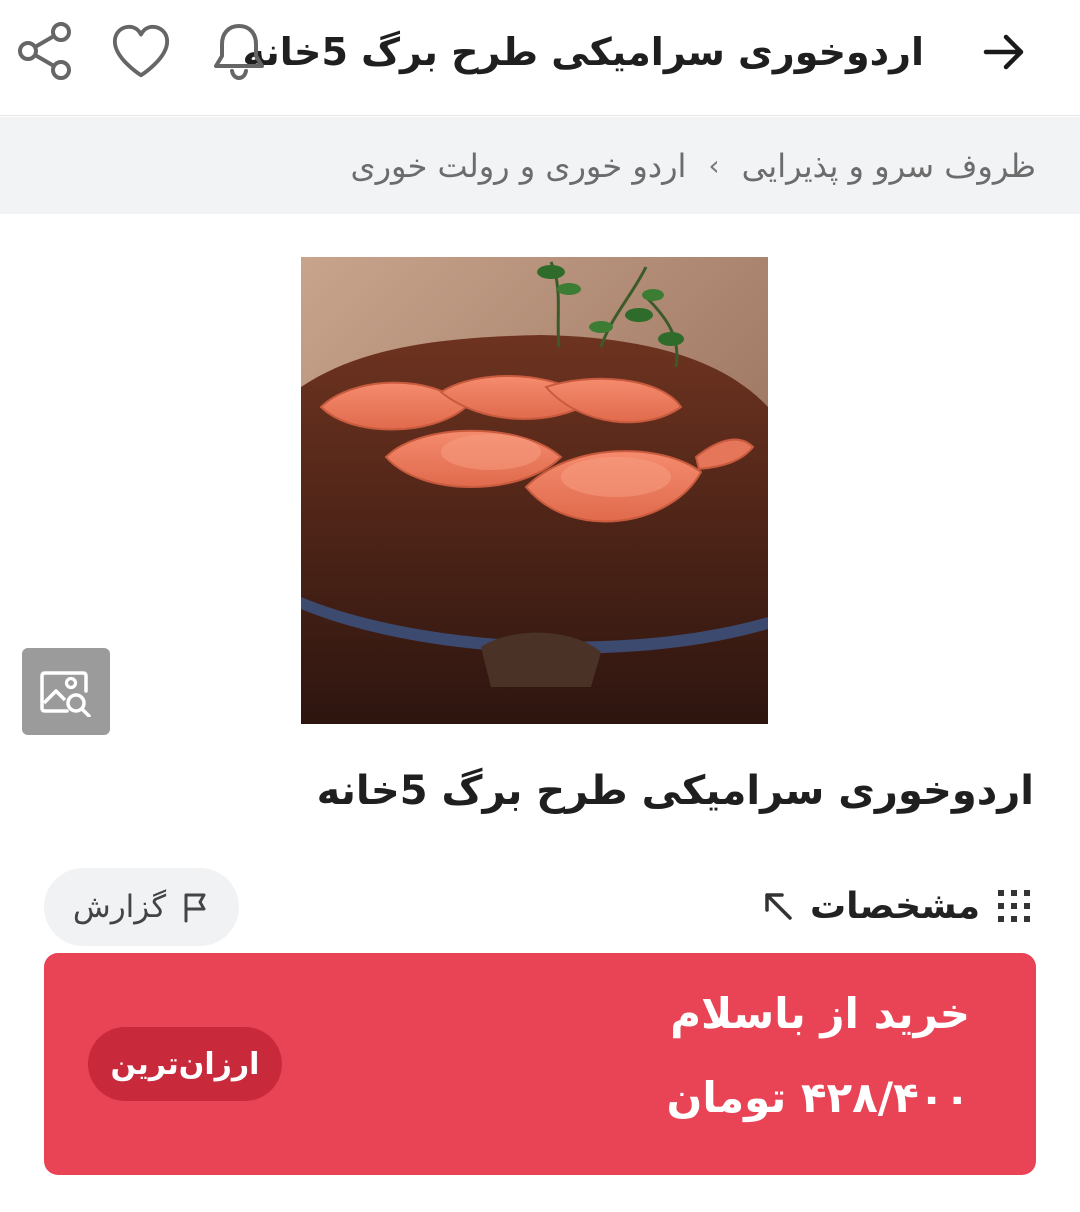 This screenshot has width=1080, height=1212. I want to click on image-search-icon, so click(65, 693).